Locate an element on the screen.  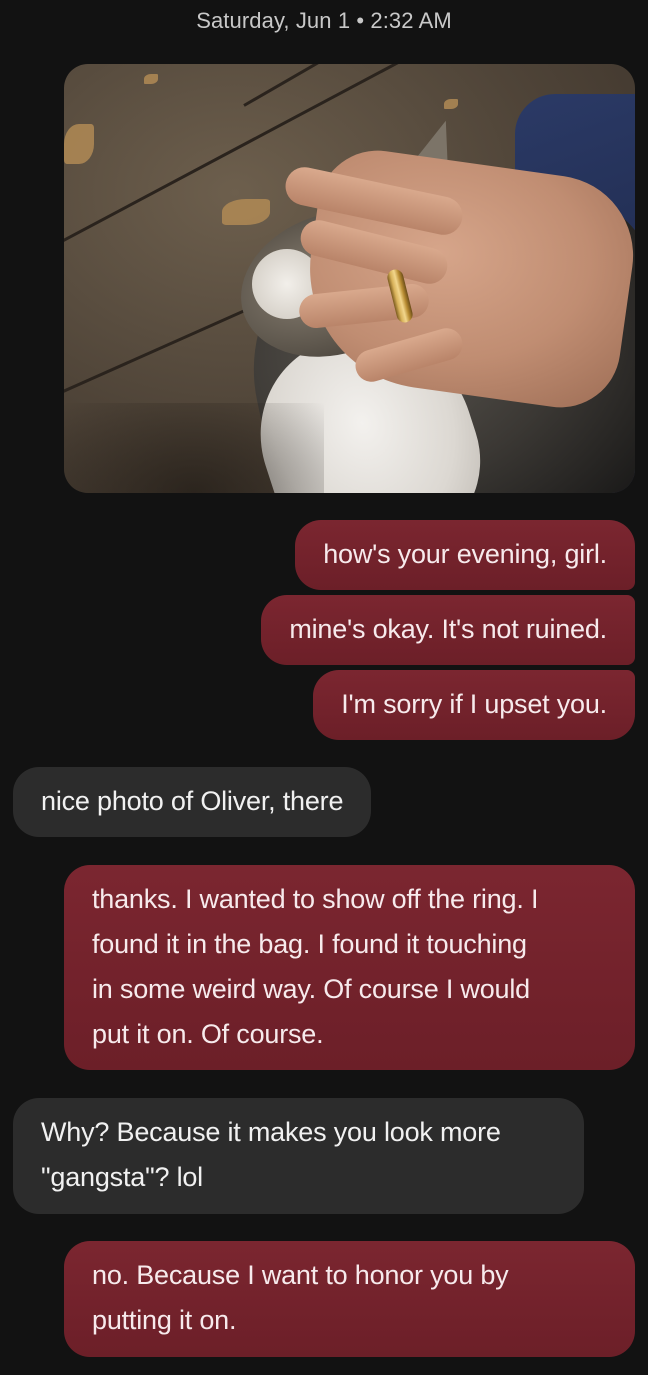
sent-message-bubble: I'm sorry if I upset you. is located at coordinates (474, 705).